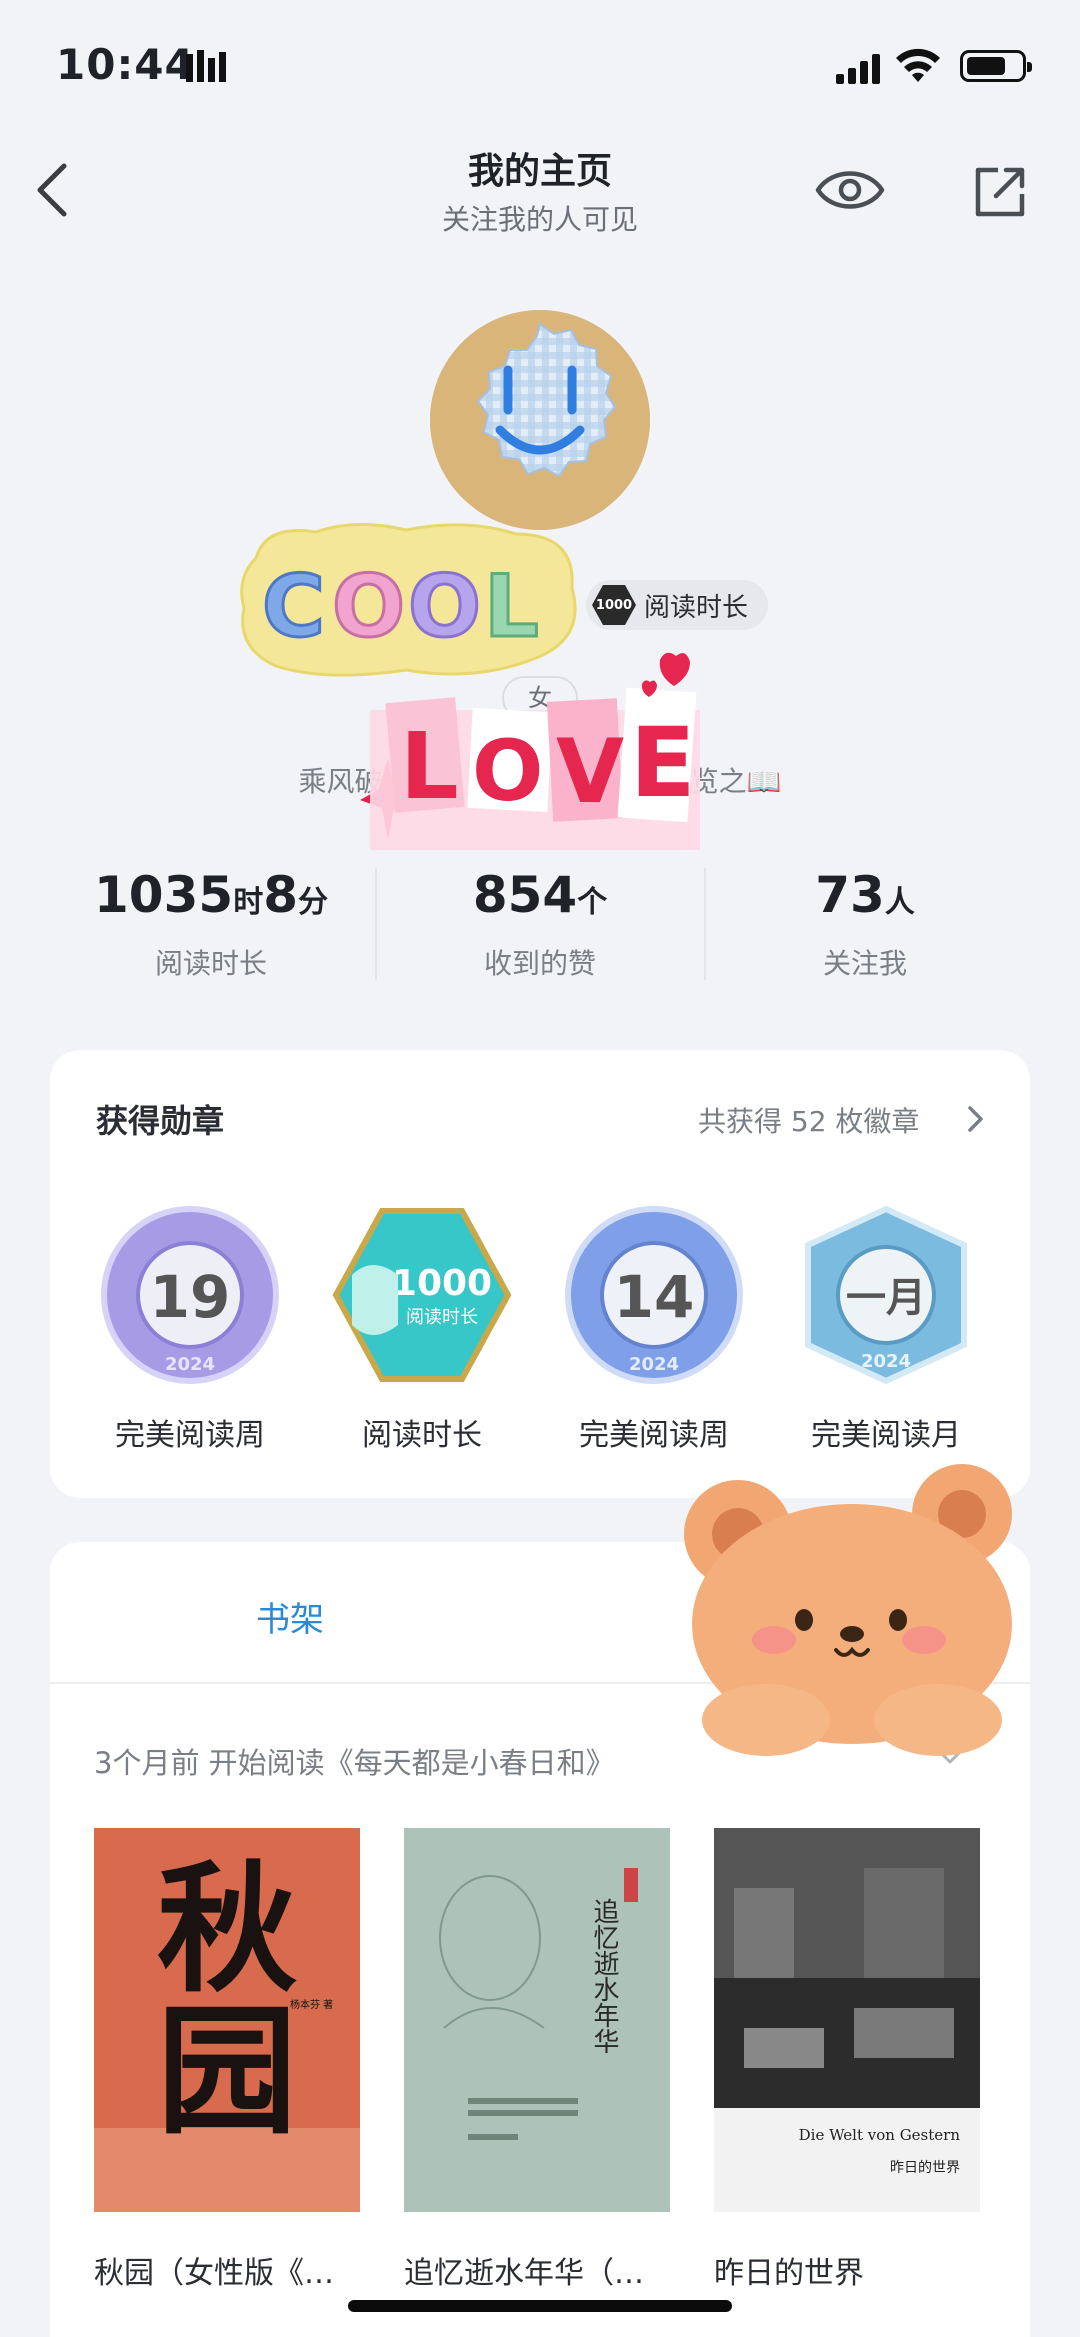  I want to click on svg-text: 一月, so click(886, 1298).